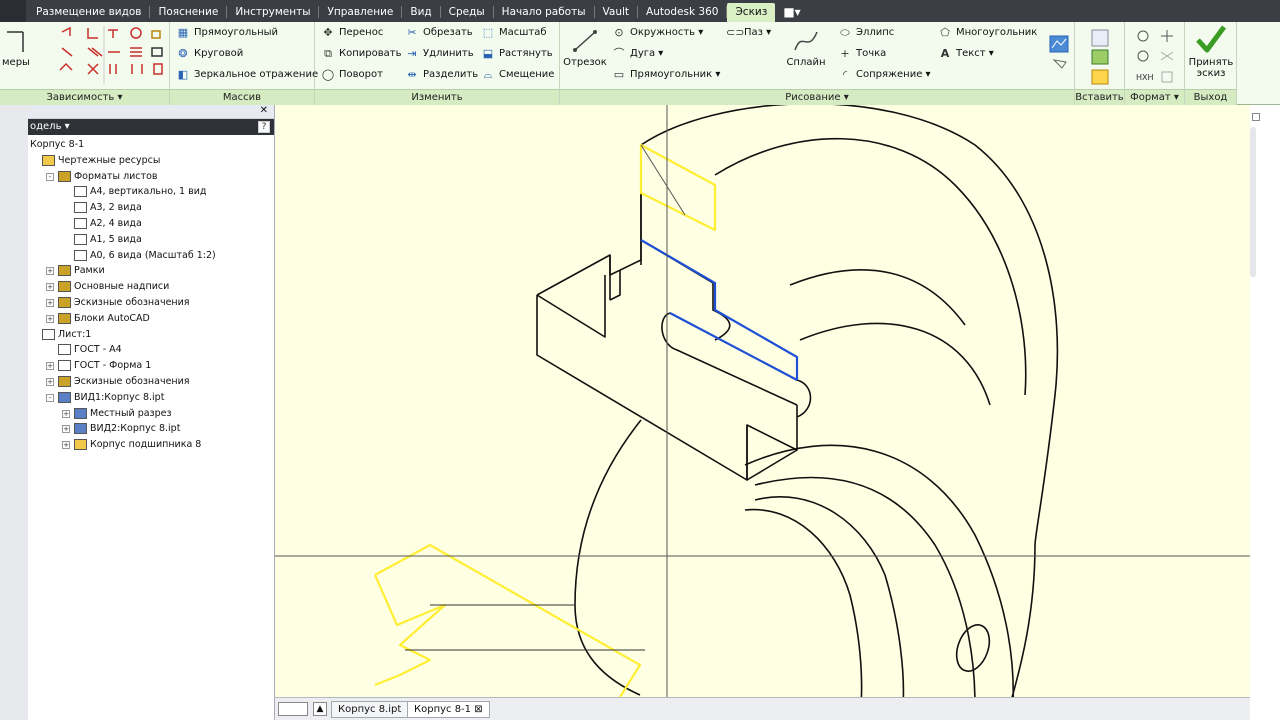 This screenshot has height=720, width=1280. I want to click on copy-button: ⧉ Копировать, so click(361, 54).